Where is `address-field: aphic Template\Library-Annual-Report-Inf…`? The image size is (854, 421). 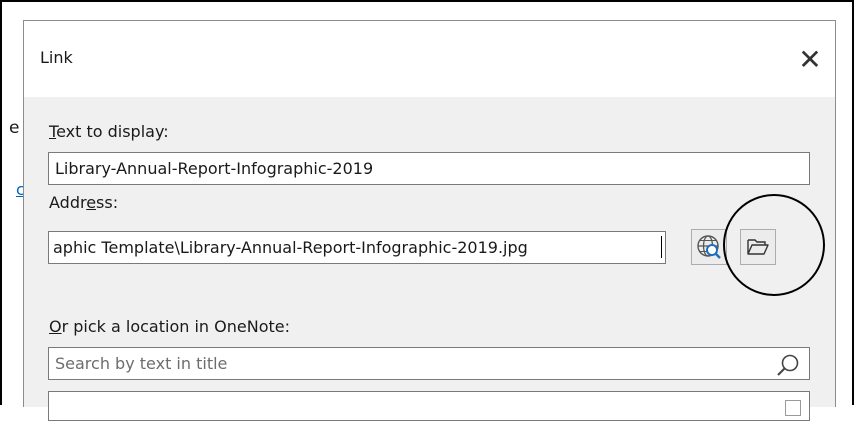 address-field: aphic Template\Library-Annual-Report-Inf… is located at coordinates (357, 247).